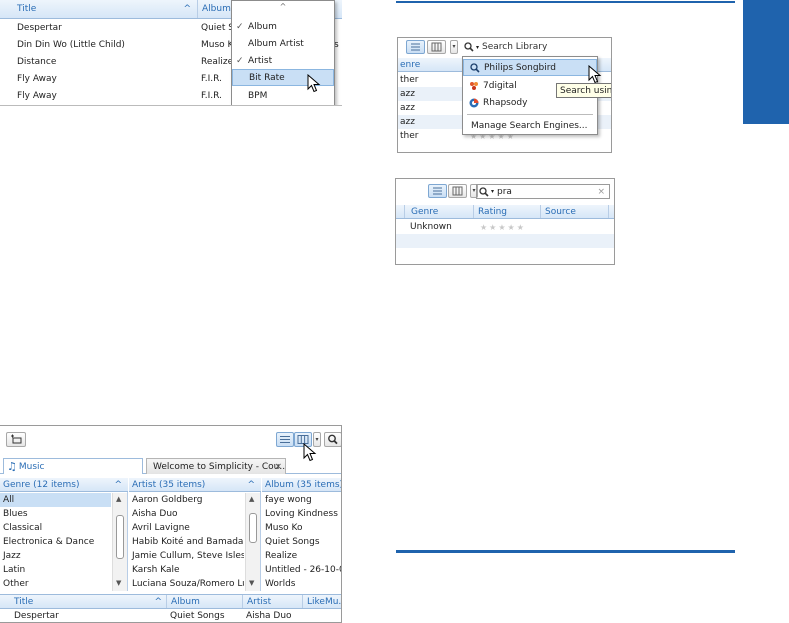  I want to click on menu-item-album-artist: Album Artist, so click(283, 43).